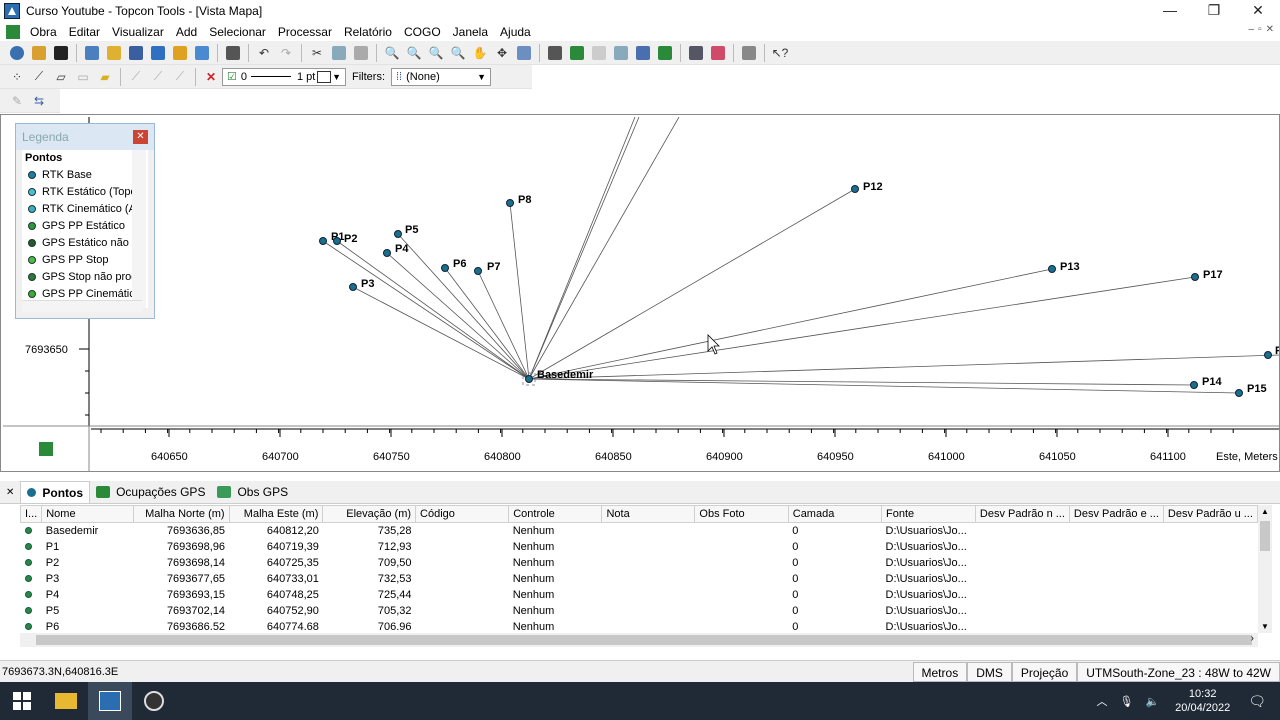 Image resolution: width=1280 pixels, height=720 pixels. Describe the element at coordinates (17, 53) in the screenshot. I see `settings-icon` at that location.